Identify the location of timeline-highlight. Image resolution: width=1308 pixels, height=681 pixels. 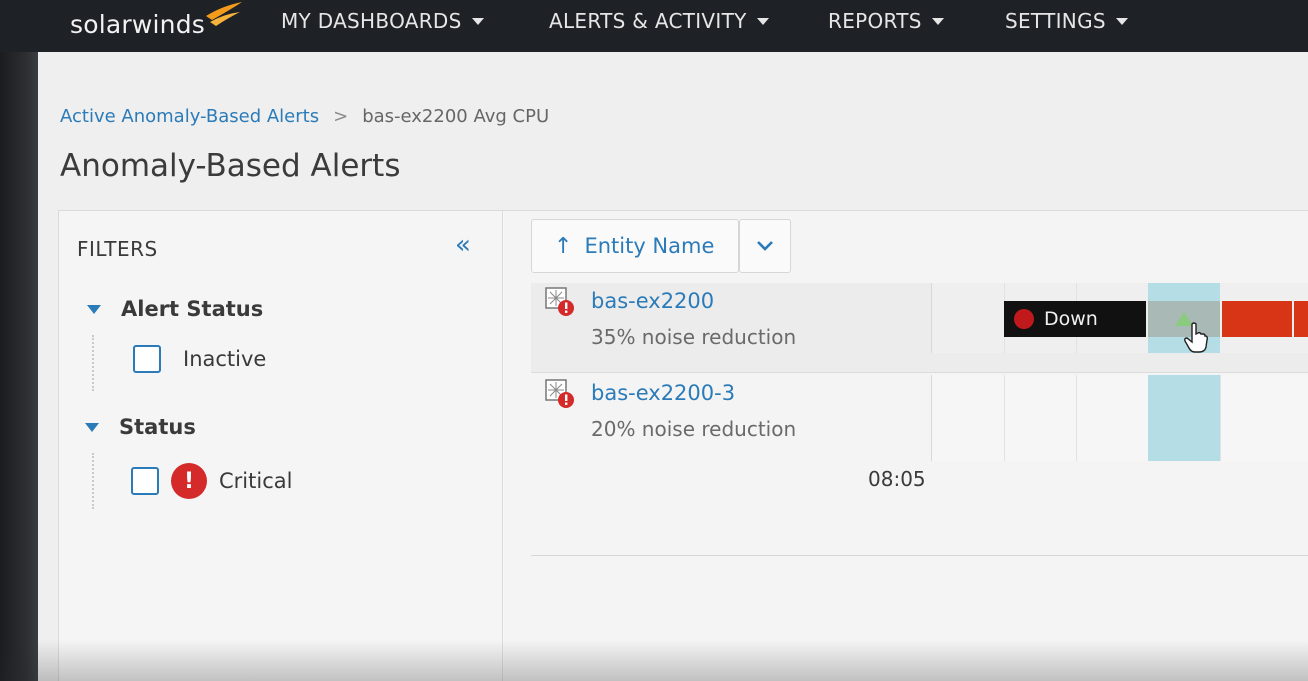
(1184, 418).